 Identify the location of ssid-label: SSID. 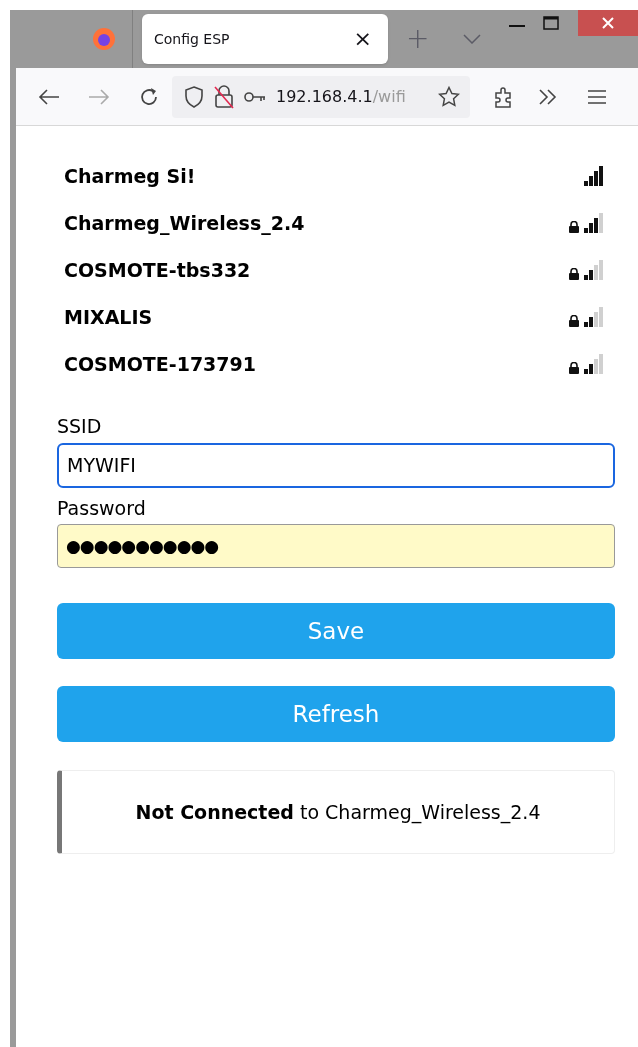
(80, 426).